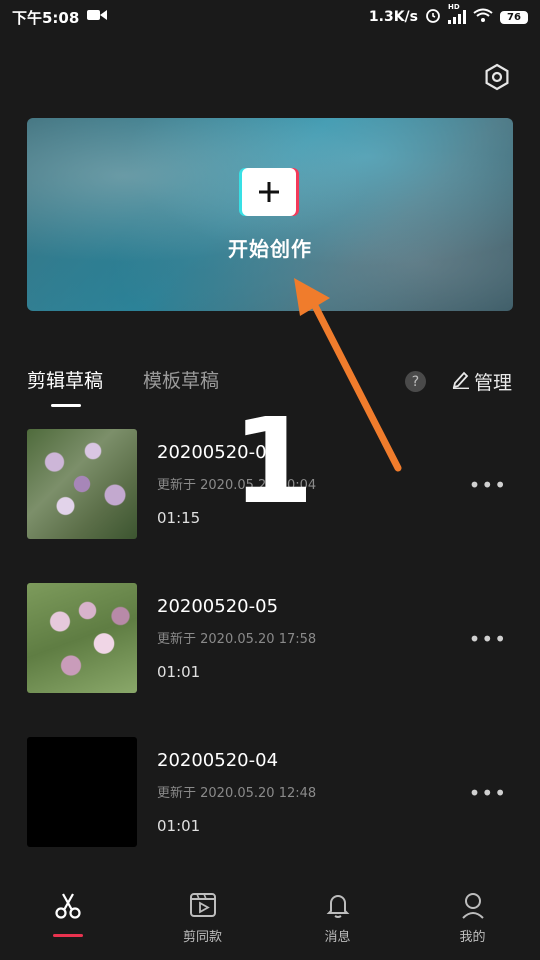 Image resolution: width=540 pixels, height=960 pixels. What do you see at coordinates (218, 606) in the screenshot?
I see `draft-title: 20200520-05` at bounding box center [218, 606].